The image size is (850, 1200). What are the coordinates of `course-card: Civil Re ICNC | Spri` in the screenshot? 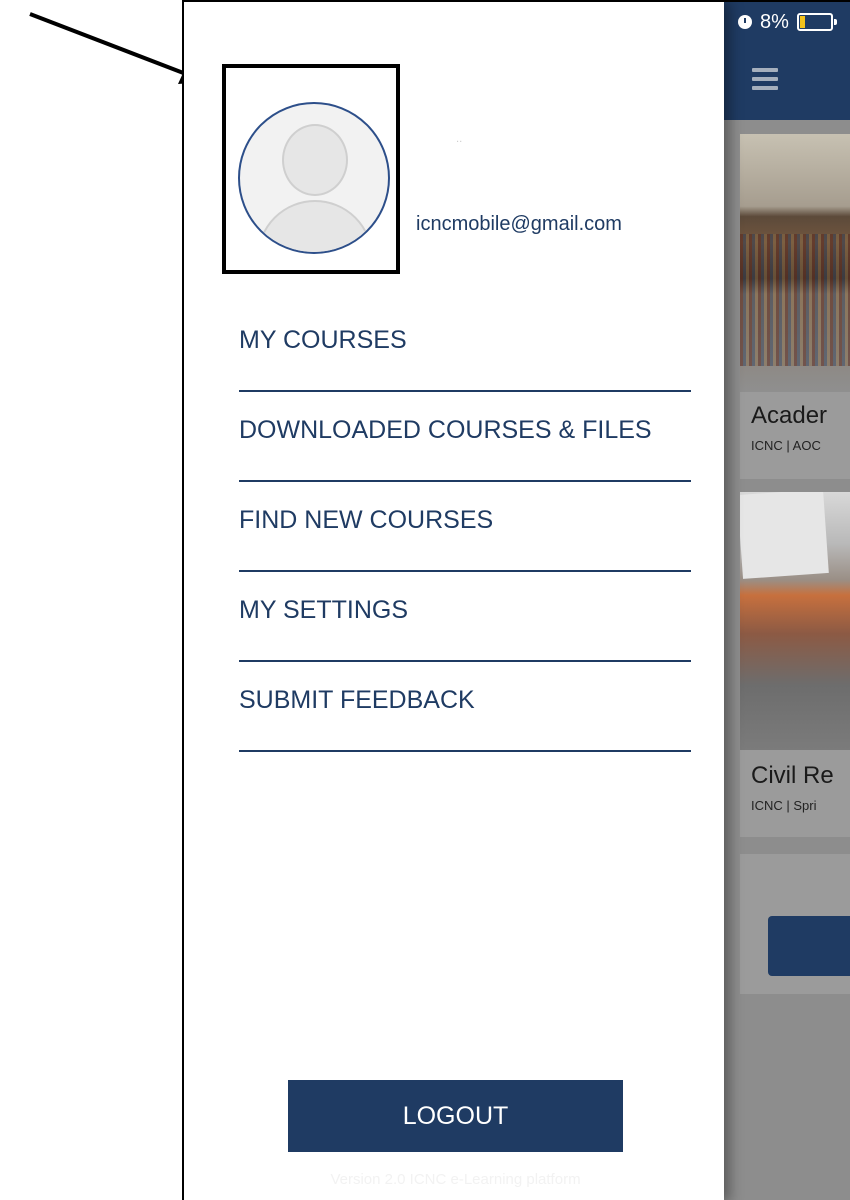 It's located at (795, 664).